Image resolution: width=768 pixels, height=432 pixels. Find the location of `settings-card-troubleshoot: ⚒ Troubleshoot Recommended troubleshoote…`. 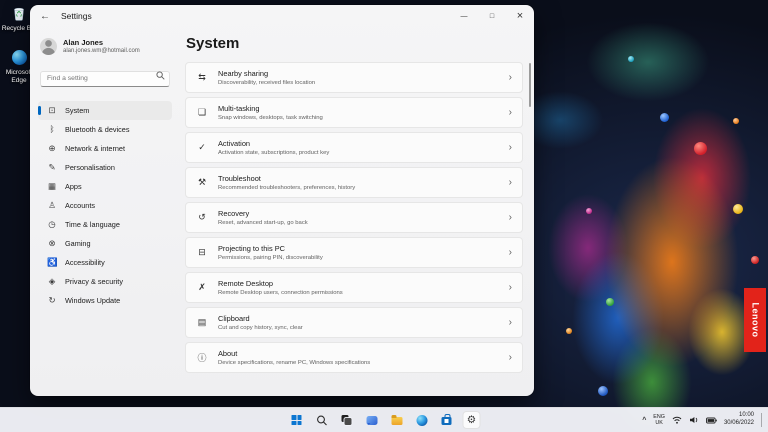

settings-card-troubleshoot: ⚒ Troubleshoot Recommended troubleshoote… is located at coordinates (354, 182).